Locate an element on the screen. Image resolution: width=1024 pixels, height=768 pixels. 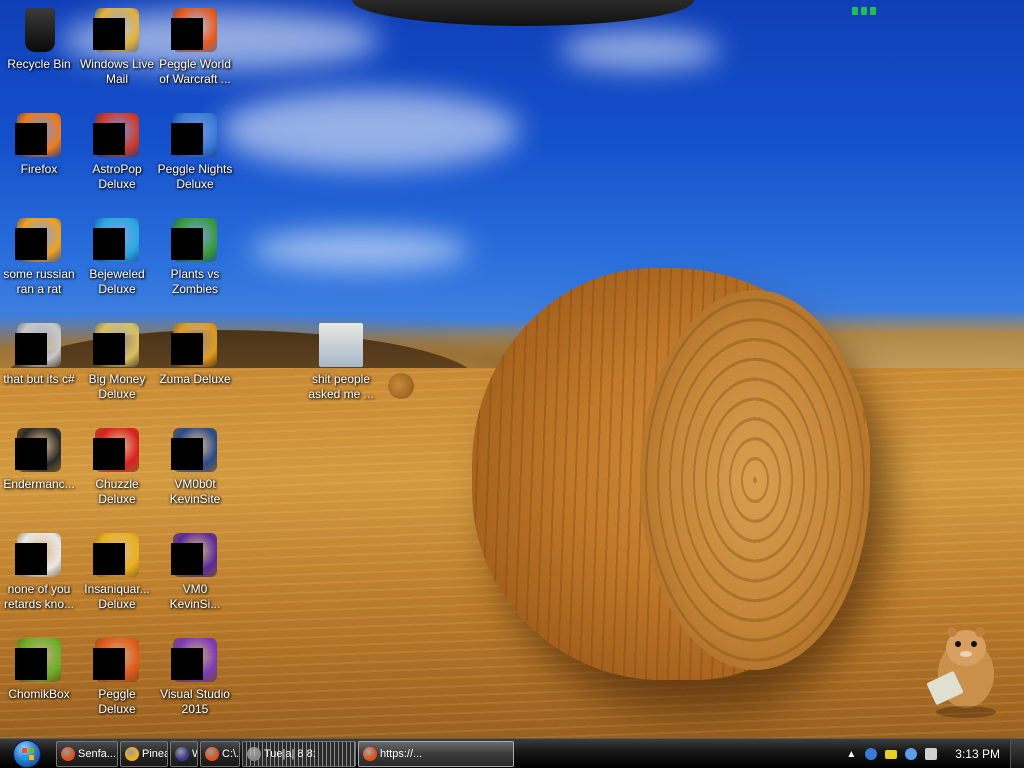
desktop-icon: Zuma Deluxe is located at coordinates (195, 354).